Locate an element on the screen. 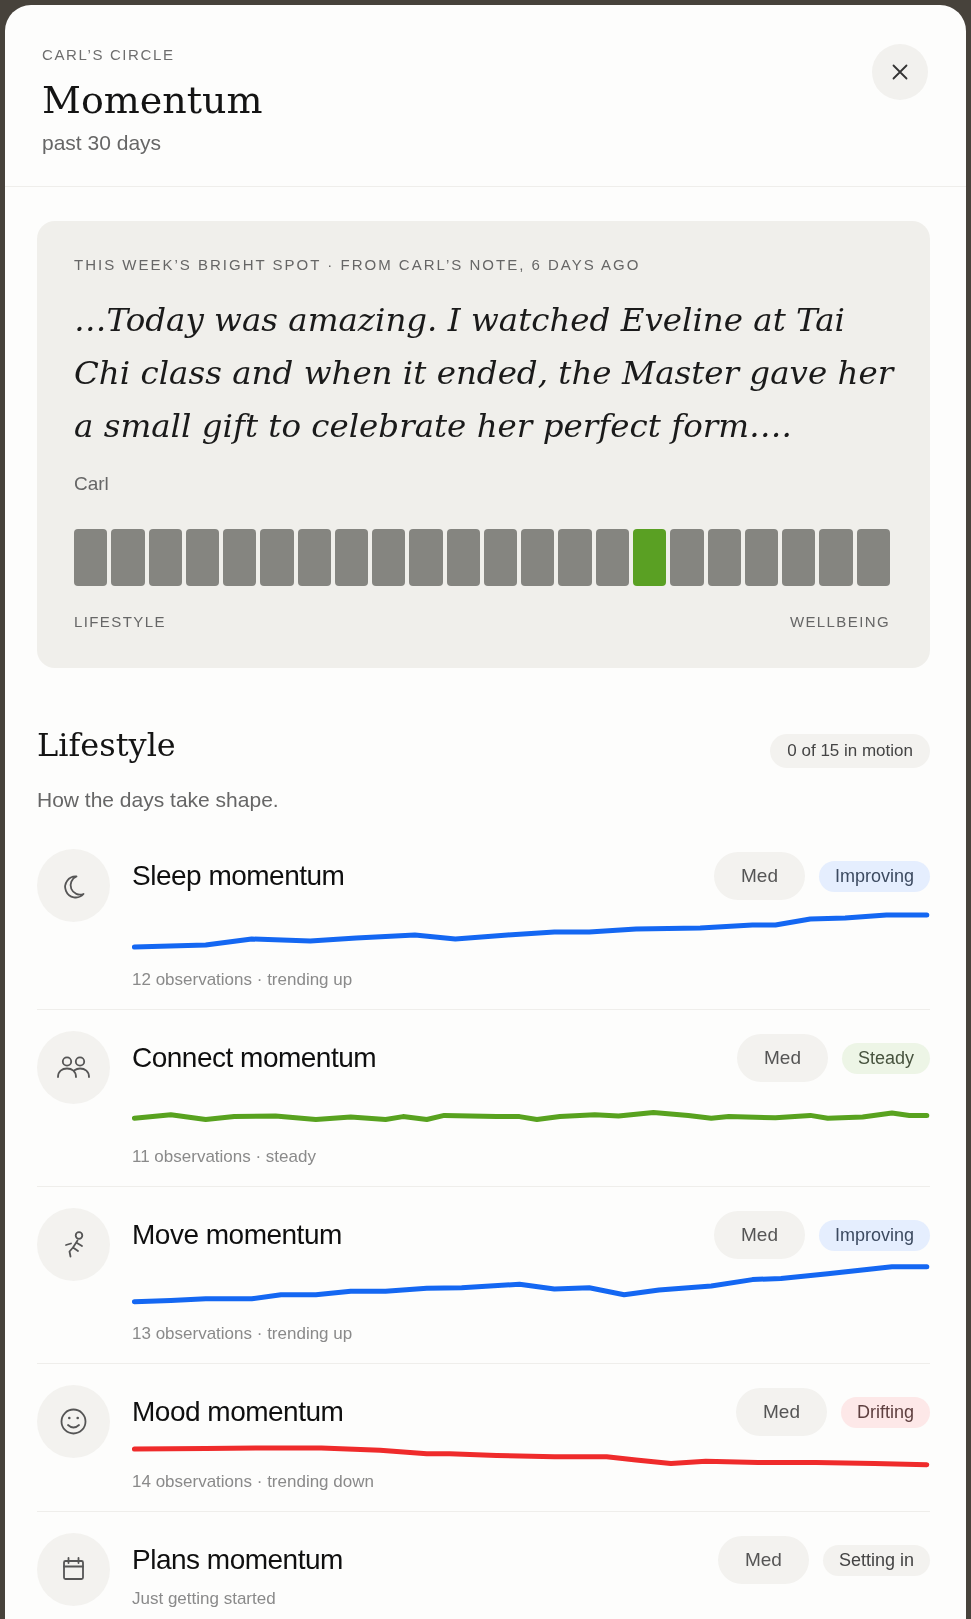 The height and width of the screenshot is (1619, 971). close-button is located at coordinates (900, 72).